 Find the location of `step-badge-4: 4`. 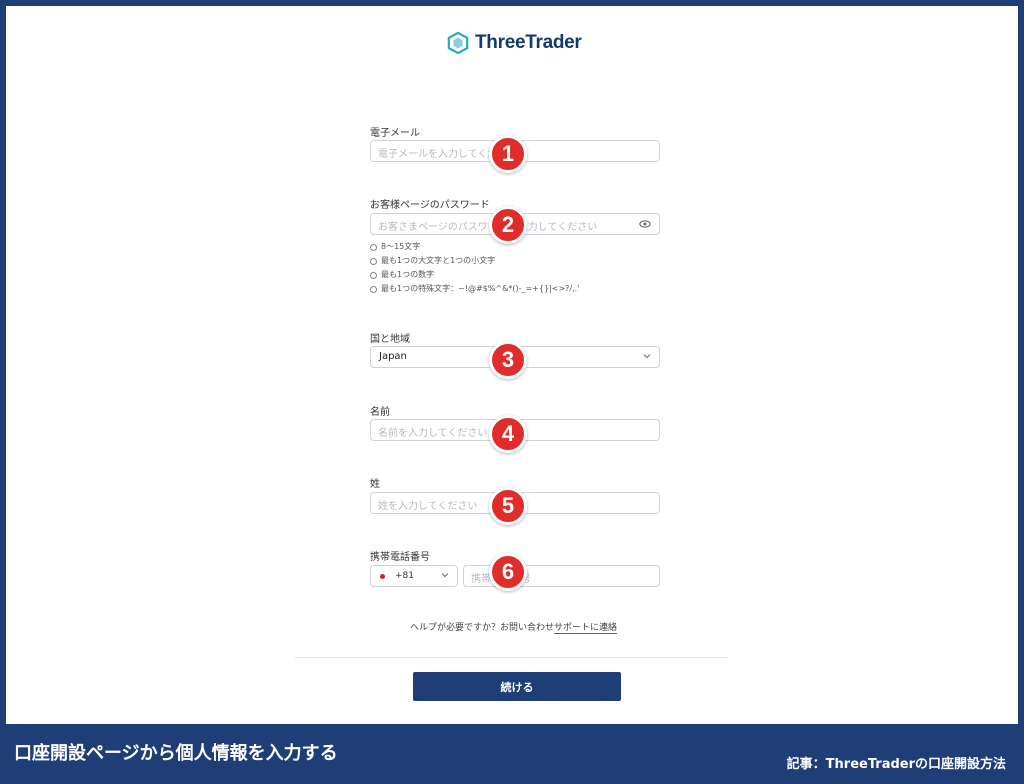

step-badge-4: 4 is located at coordinates (508, 434).